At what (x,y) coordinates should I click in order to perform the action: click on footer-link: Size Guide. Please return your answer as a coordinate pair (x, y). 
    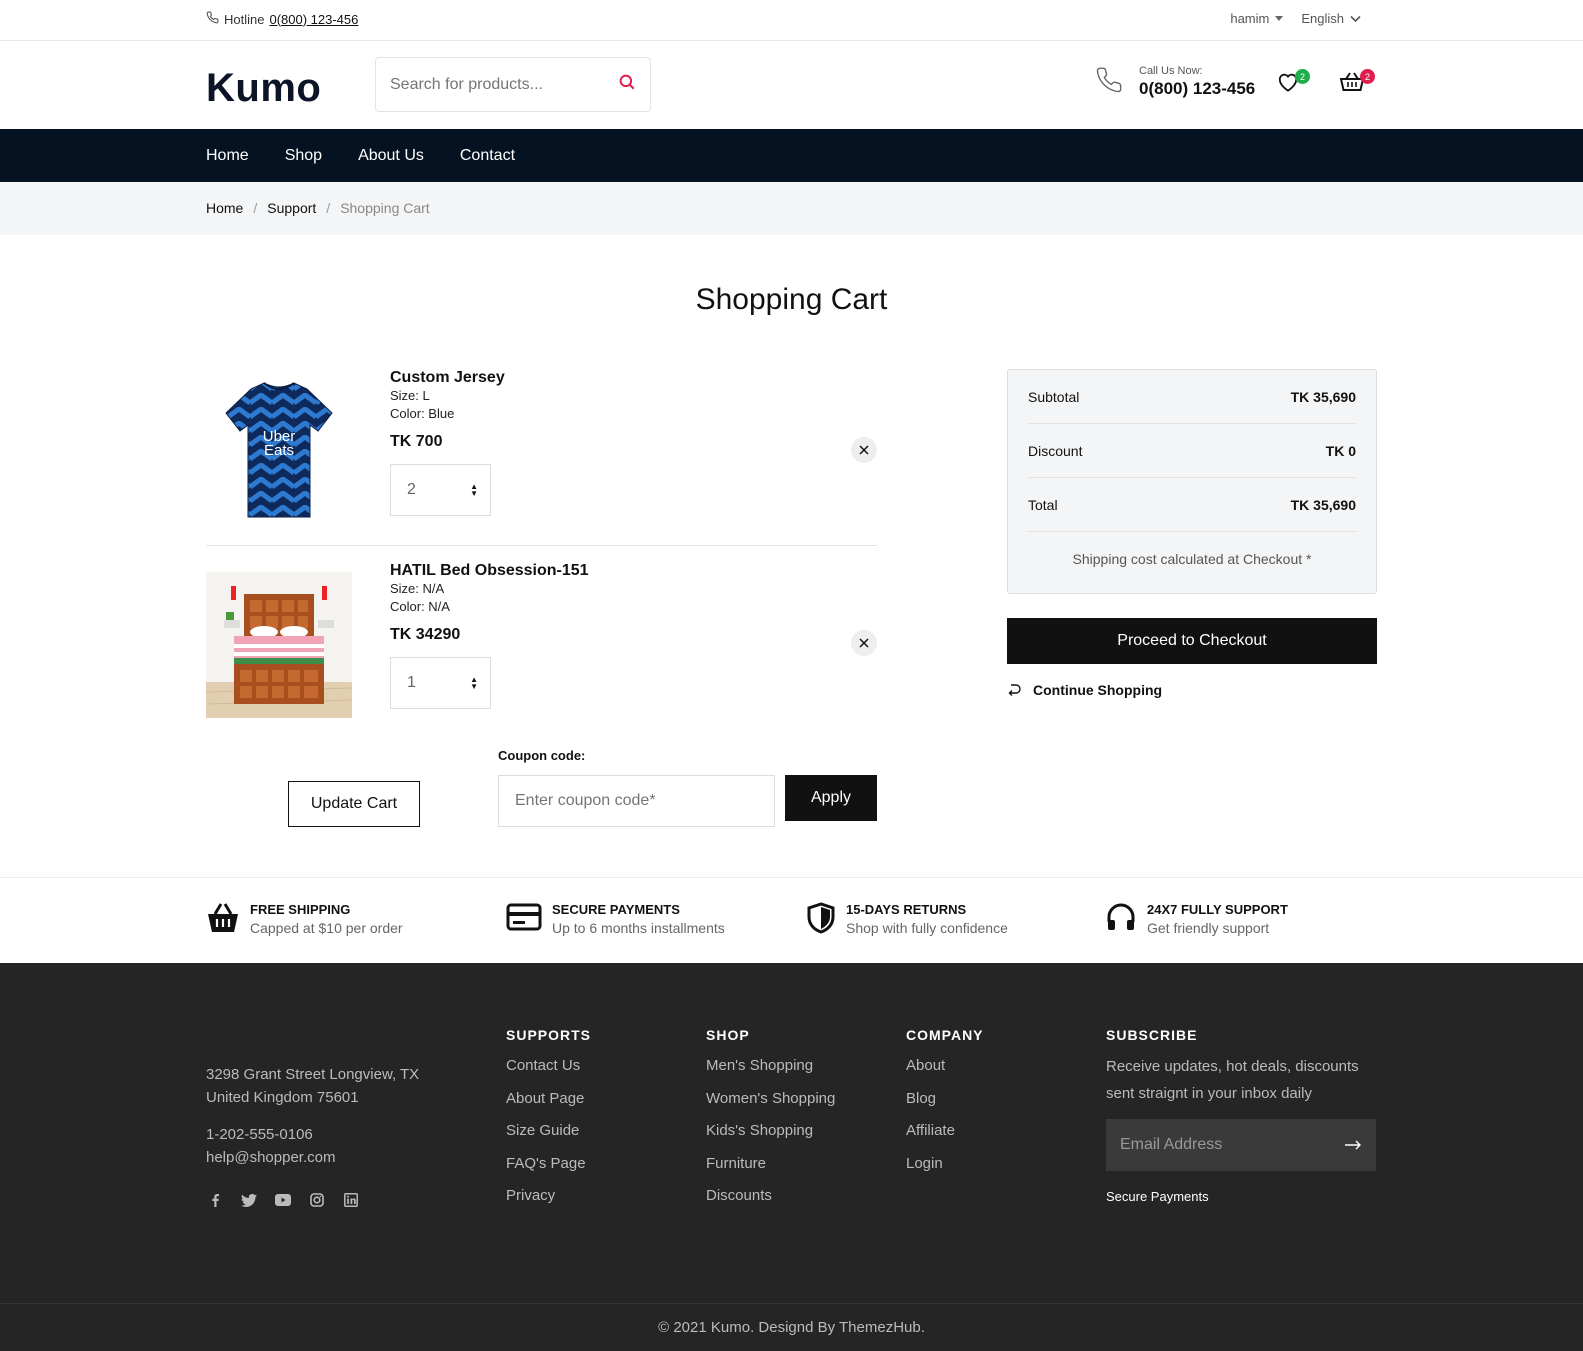
    Looking at the image, I should click on (548, 1138).